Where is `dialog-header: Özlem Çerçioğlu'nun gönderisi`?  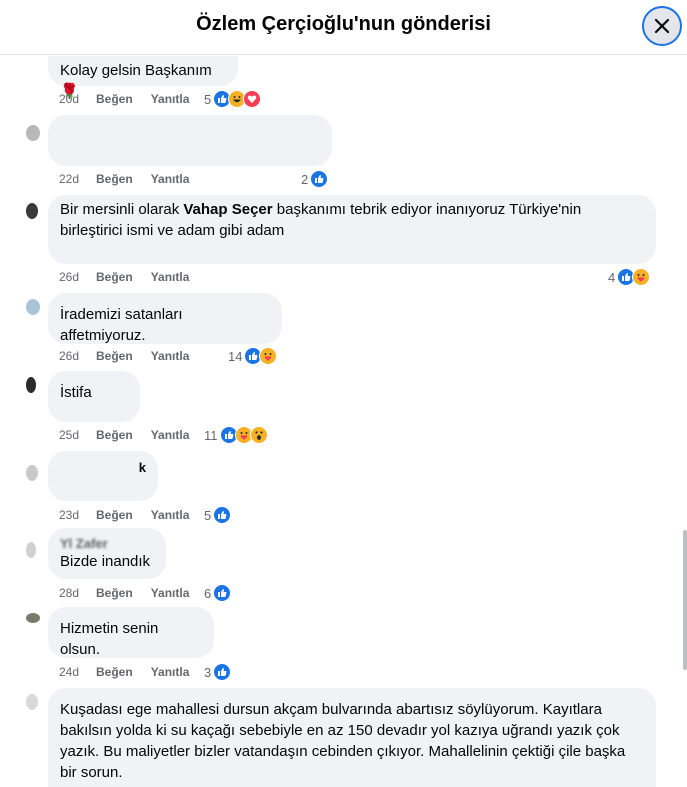 dialog-header: Özlem Çerçioğlu'nun gönderisi is located at coordinates (343, 27).